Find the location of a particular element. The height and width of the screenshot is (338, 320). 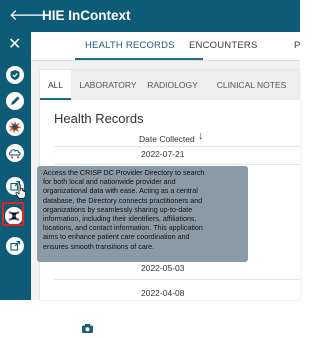

top-tabs: HEALTH RECORDS ENCOUNTERS P is located at coordinates (165, 46).